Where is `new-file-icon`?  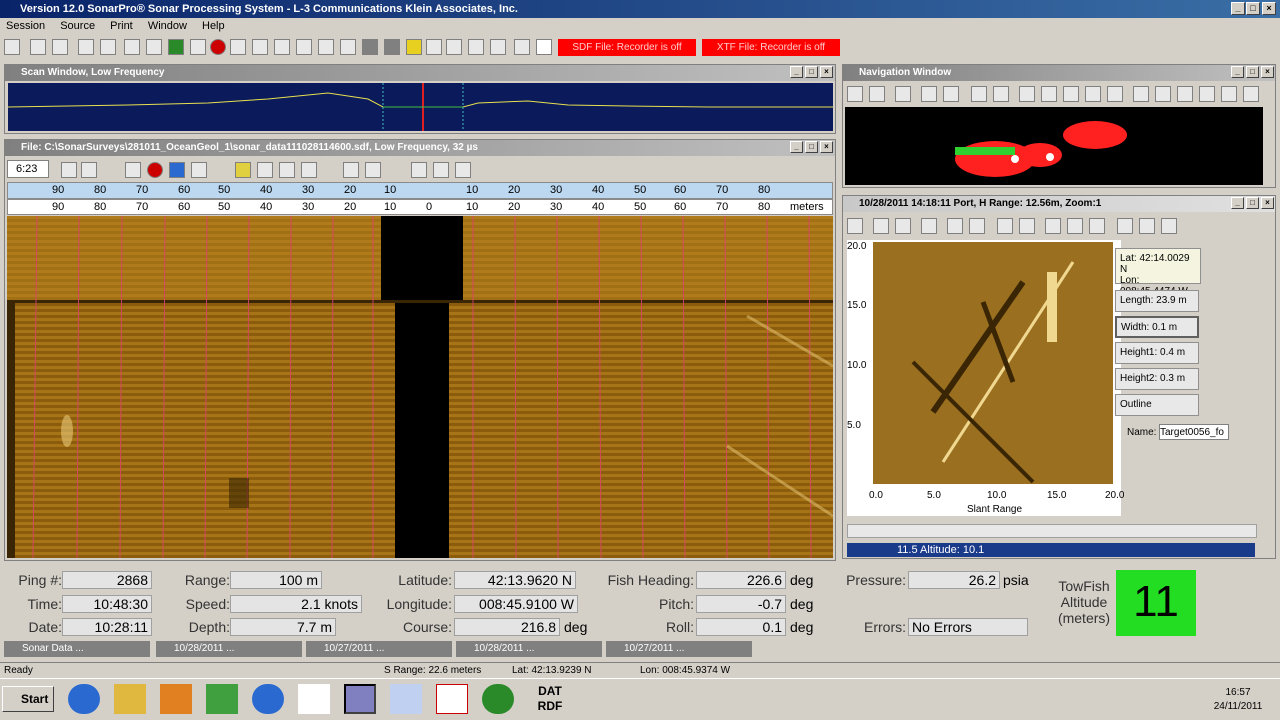 new-file-icon is located at coordinates (544, 47).